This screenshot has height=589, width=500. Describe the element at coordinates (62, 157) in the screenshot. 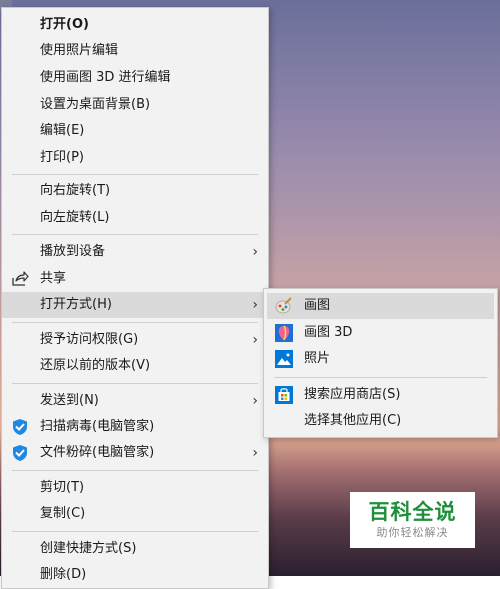

I see `menu-item-label: 打印(P)` at that location.